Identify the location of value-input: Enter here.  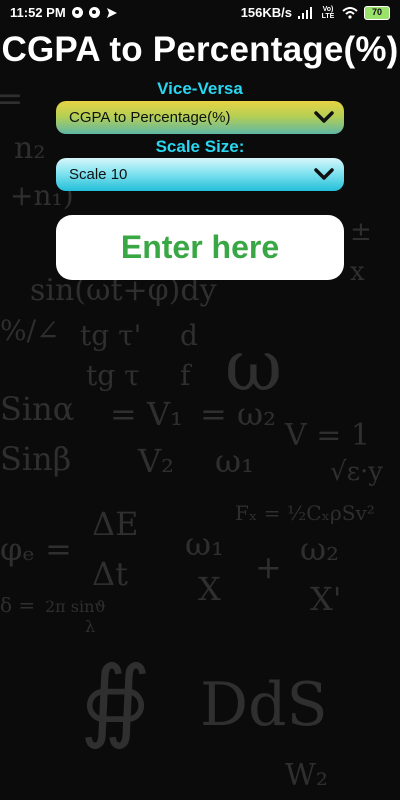
(200, 247).